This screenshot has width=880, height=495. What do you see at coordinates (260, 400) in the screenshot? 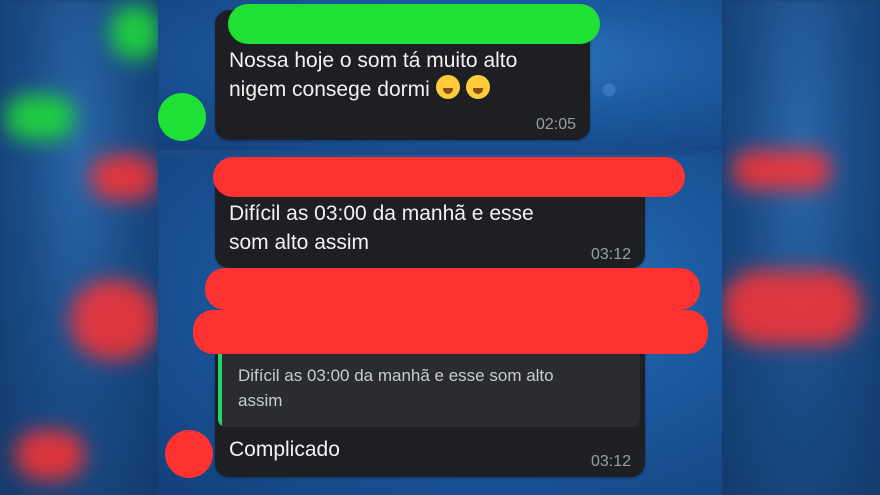
I see `quoted-text-line: assim` at bounding box center [260, 400].